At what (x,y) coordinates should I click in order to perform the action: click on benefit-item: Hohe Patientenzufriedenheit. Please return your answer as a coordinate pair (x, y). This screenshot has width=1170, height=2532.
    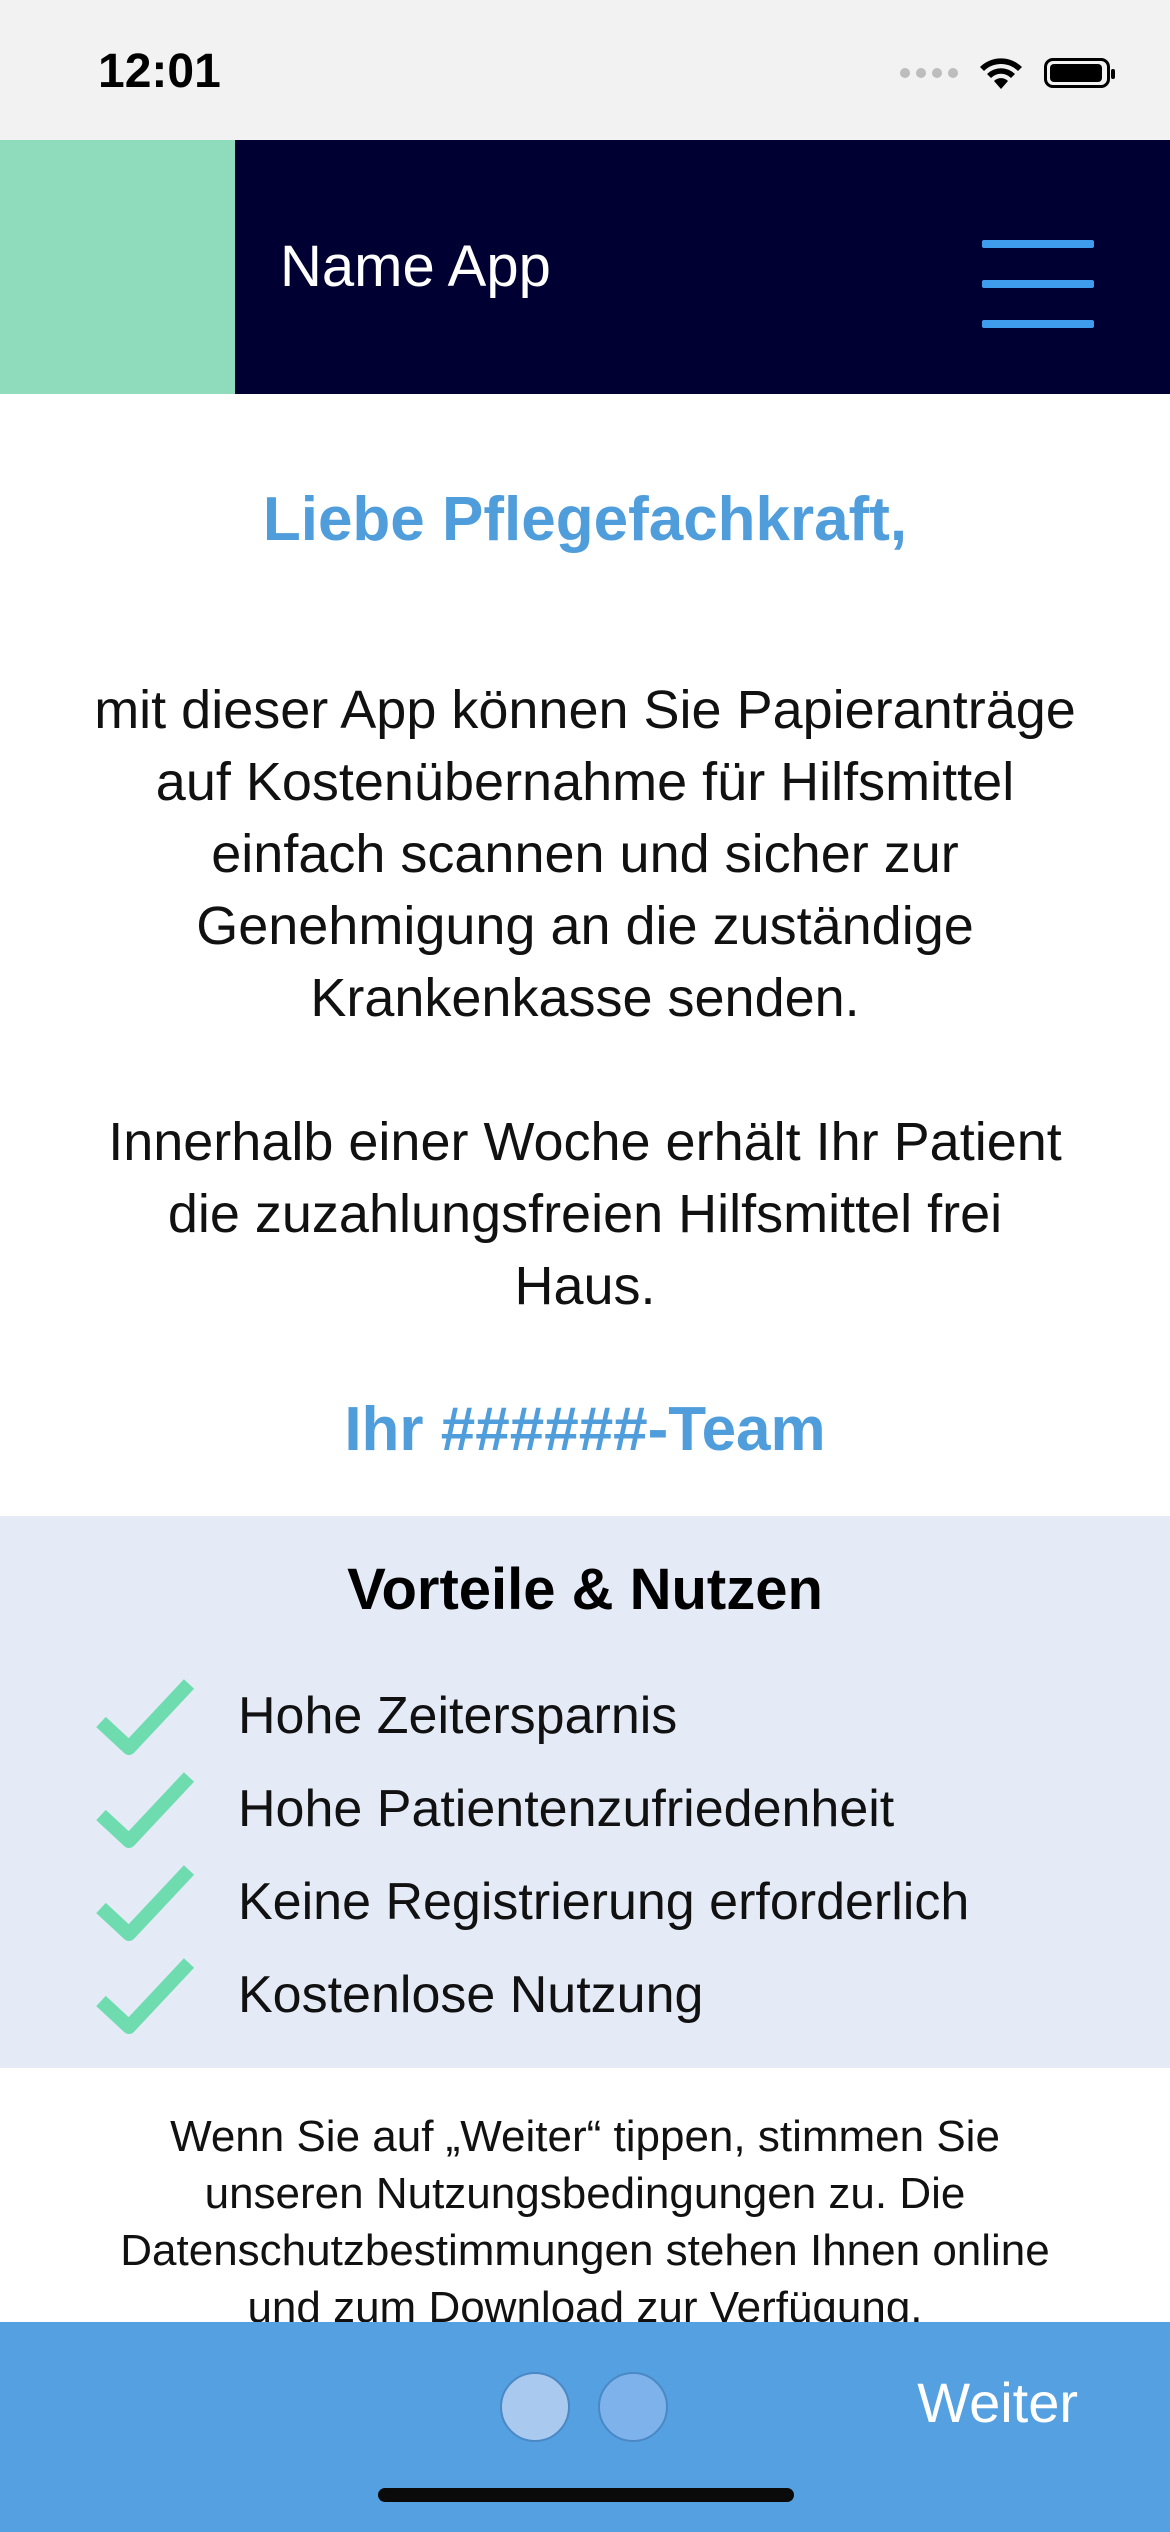
    Looking at the image, I should click on (494, 1809).